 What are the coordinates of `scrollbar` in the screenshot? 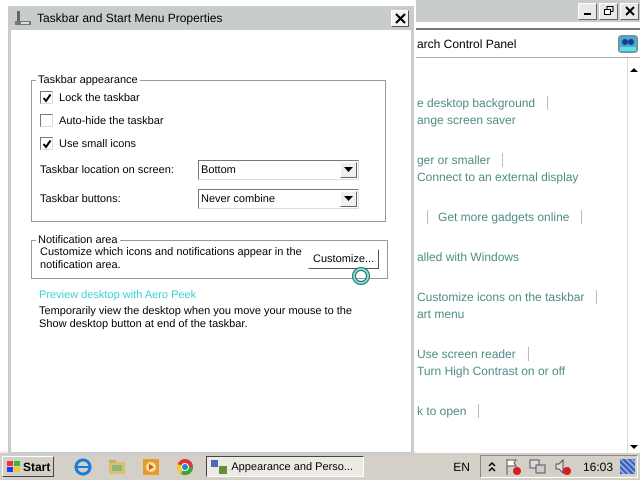 It's located at (633, 255).